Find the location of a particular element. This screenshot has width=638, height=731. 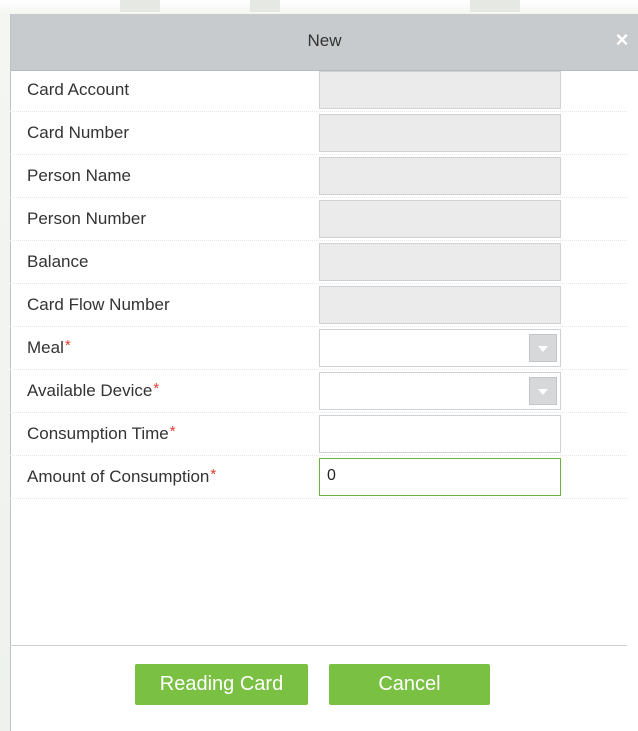

card-number-label: Card Number is located at coordinates (78, 132).